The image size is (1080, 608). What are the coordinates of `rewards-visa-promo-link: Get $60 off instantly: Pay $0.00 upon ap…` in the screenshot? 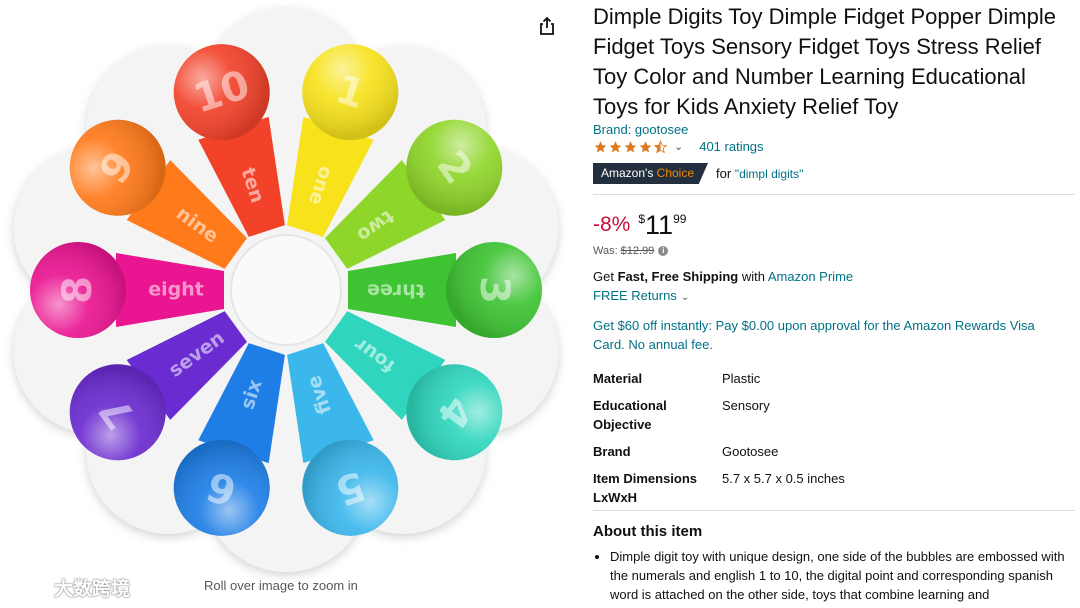 It's located at (828, 335).